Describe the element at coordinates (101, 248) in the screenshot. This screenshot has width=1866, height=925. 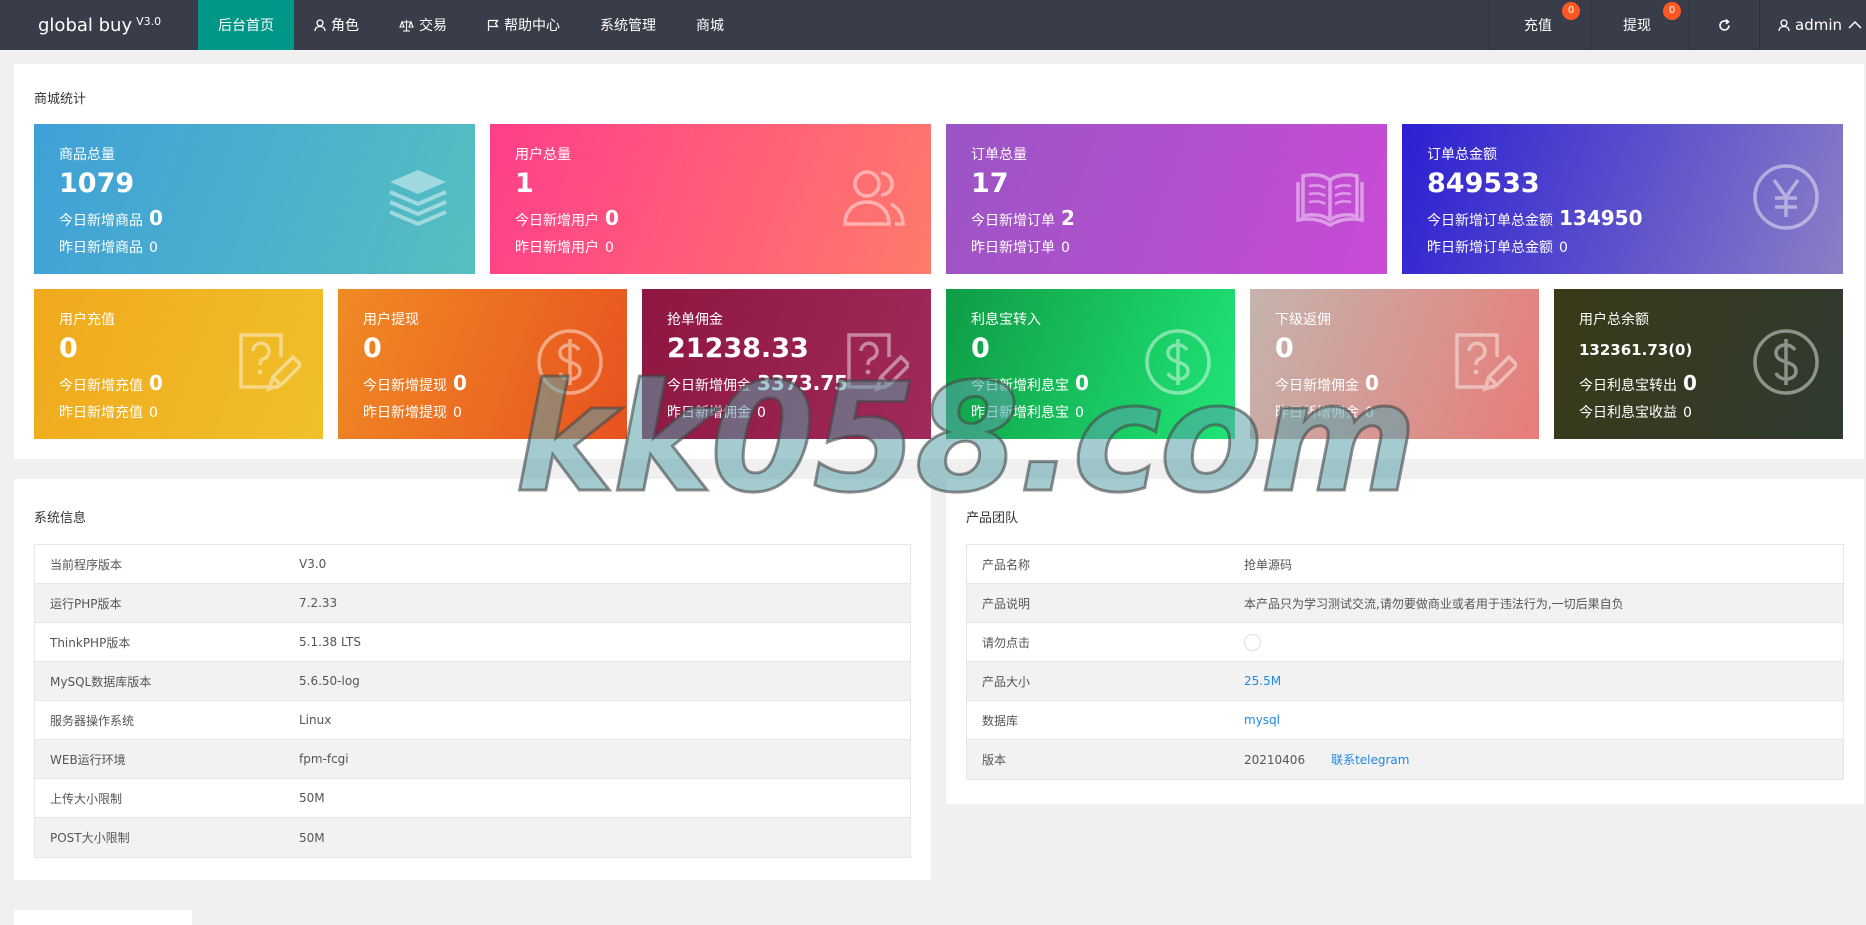
I see `stat-yest-label: 昨日新增商品` at that location.